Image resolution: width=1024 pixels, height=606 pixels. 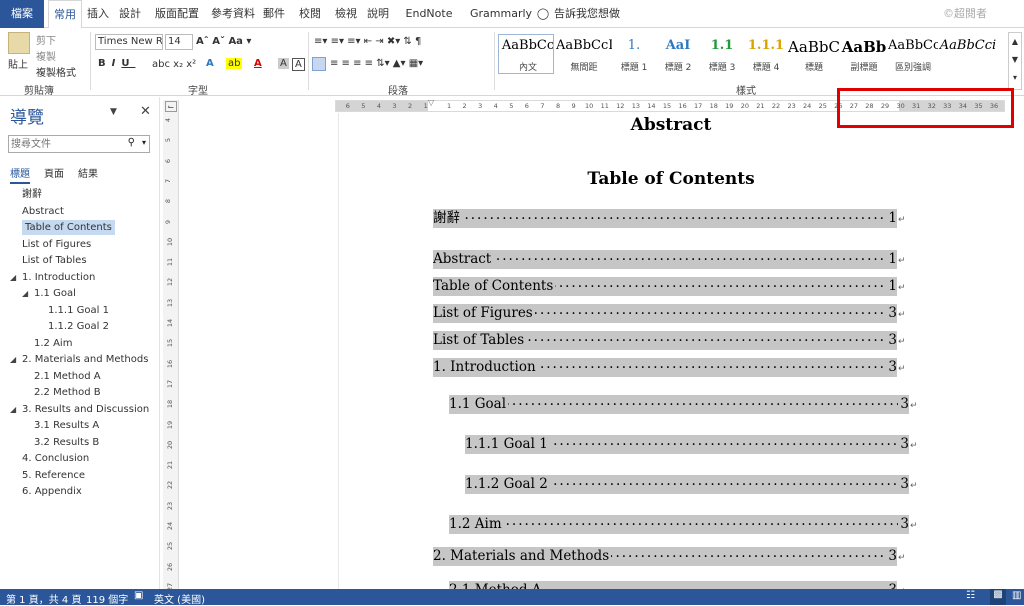 What do you see at coordinates (18, 63) in the screenshot?
I see `paste-button: 貼上` at bounding box center [18, 63].